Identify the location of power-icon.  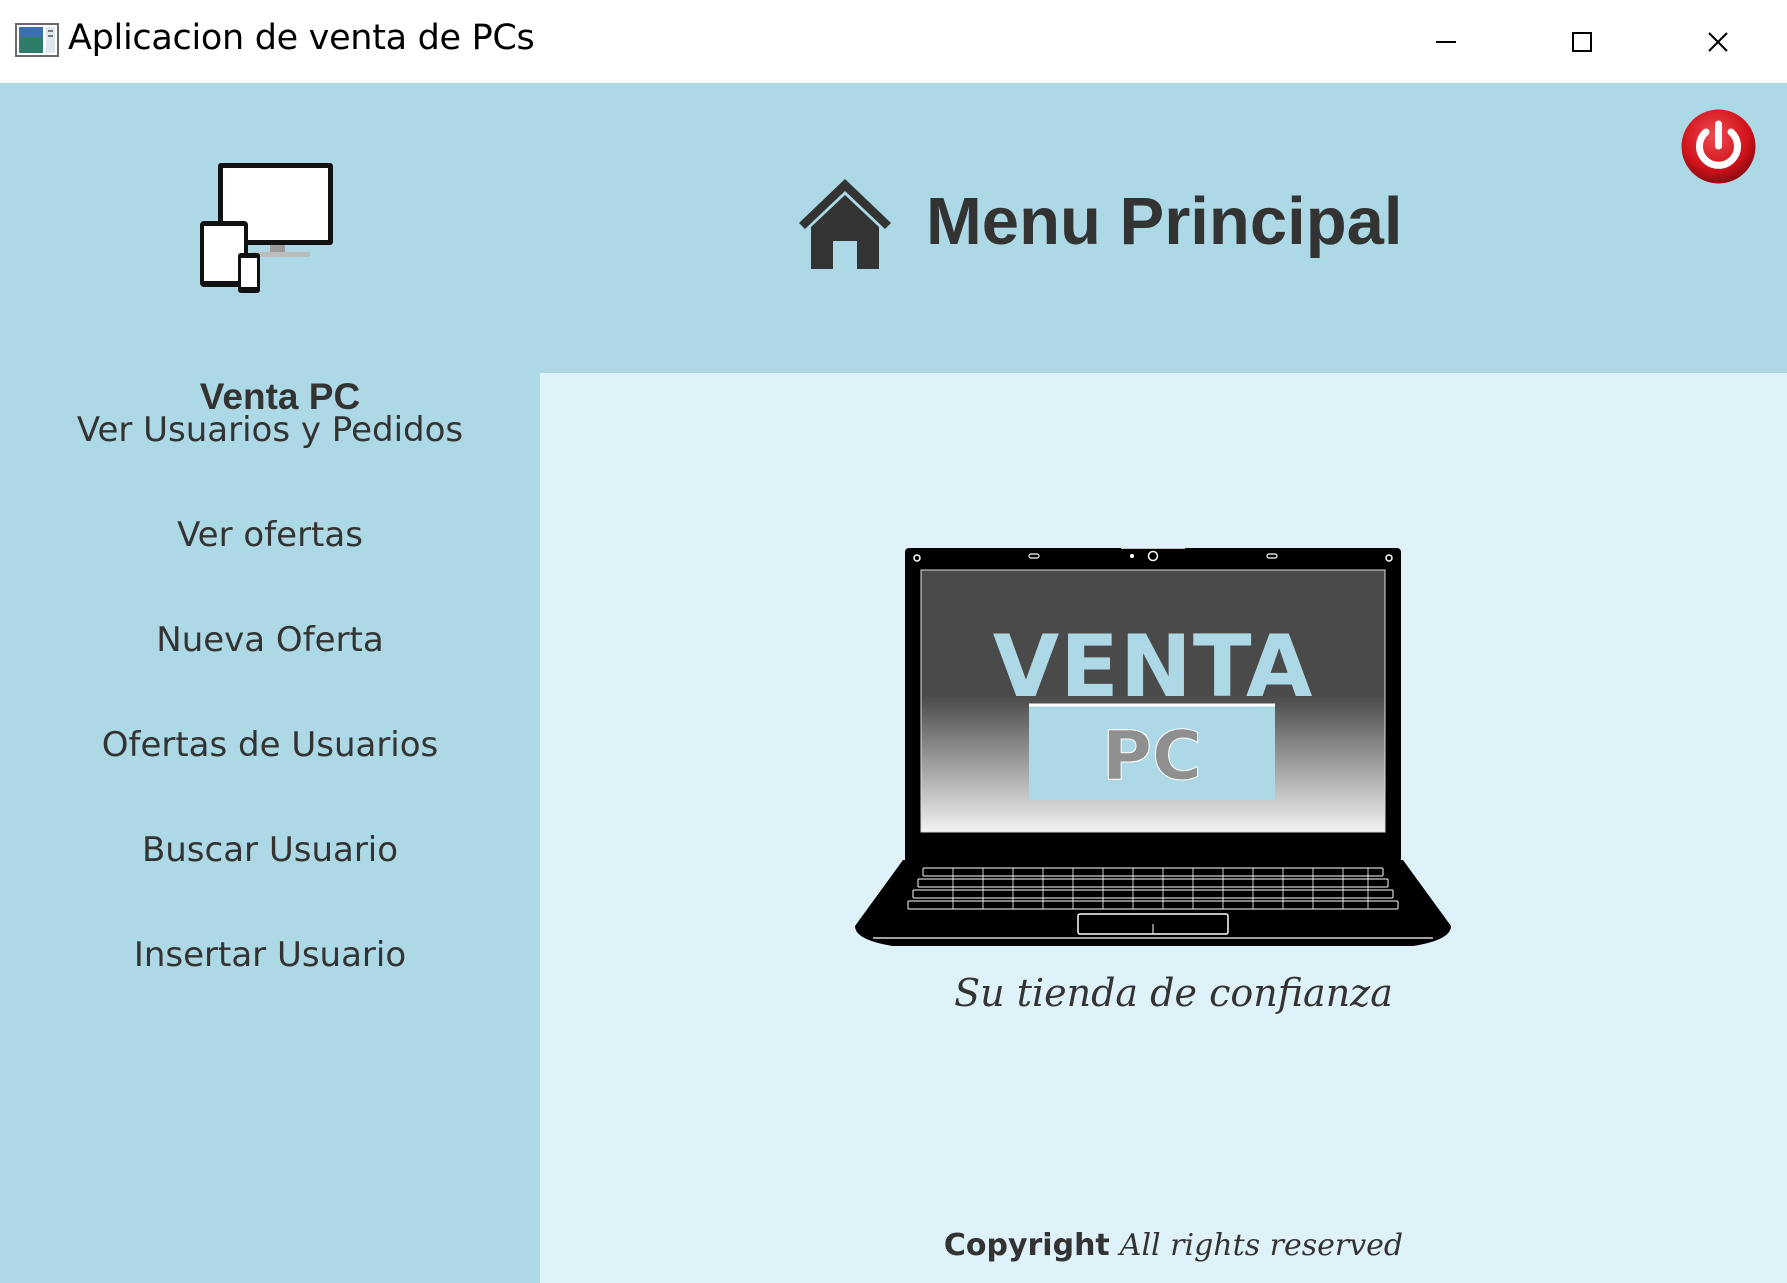
(1718, 146).